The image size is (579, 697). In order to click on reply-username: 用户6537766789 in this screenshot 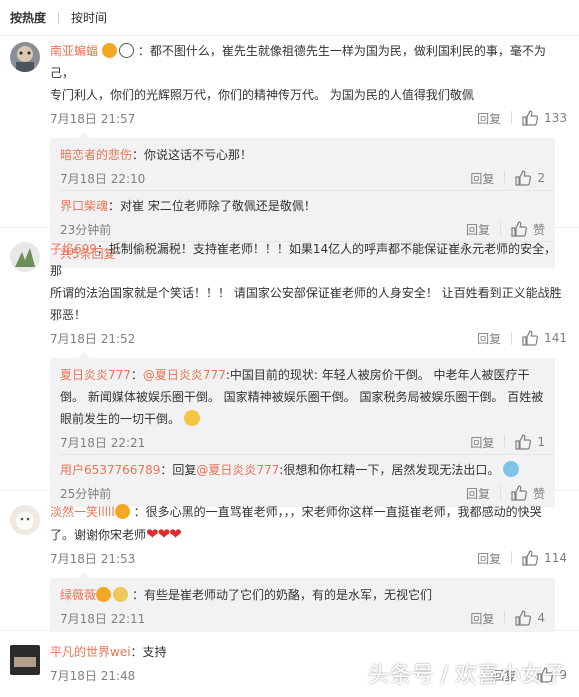, I will do `click(110, 470)`.